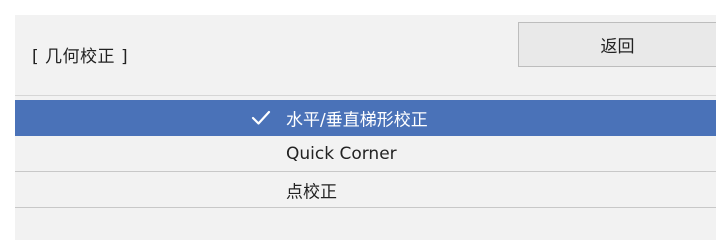  What do you see at coordinates (341, 153) in the screenshot?
I see `menu-item-label: Quick Corner` at bounding box center [341, 153].